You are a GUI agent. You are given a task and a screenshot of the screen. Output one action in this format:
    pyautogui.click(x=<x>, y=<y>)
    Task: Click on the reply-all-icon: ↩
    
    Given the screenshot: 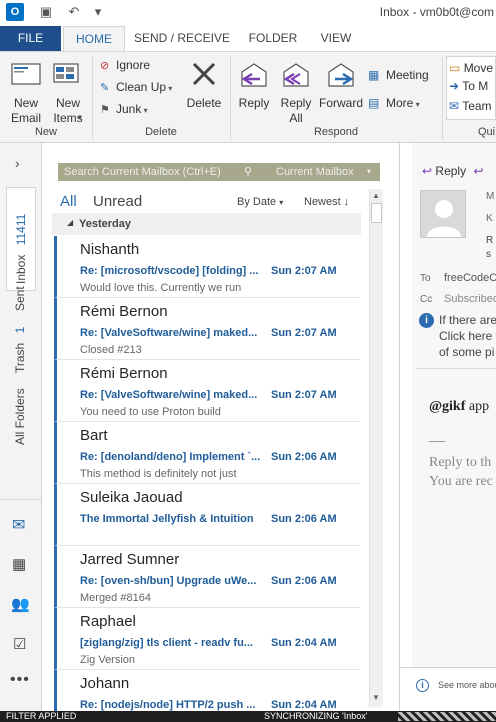 What is the action you would take?
    pyautogui.click(x=478, y=171)
    